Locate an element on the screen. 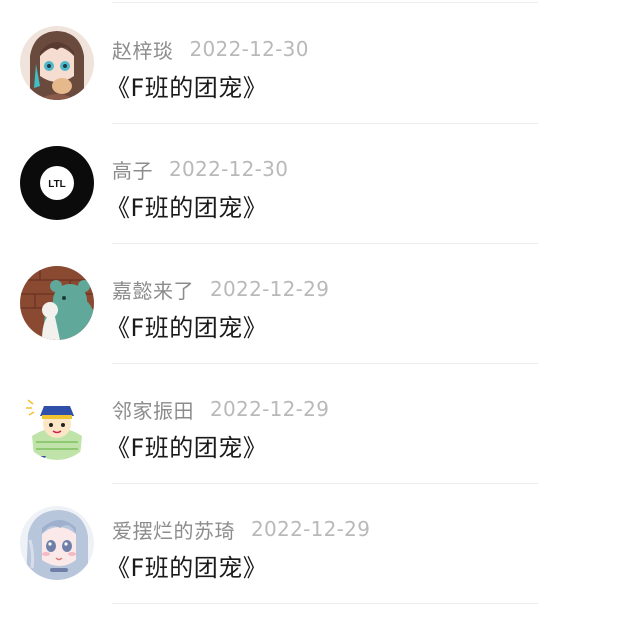  comment-meta: 爱摆烂的苏琦 2022-12-29 is located at coordinates (241, 529).